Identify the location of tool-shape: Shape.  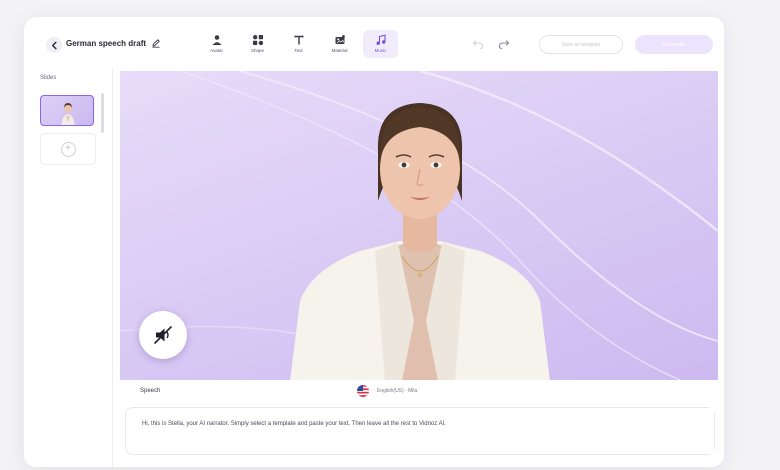
(257, 44).